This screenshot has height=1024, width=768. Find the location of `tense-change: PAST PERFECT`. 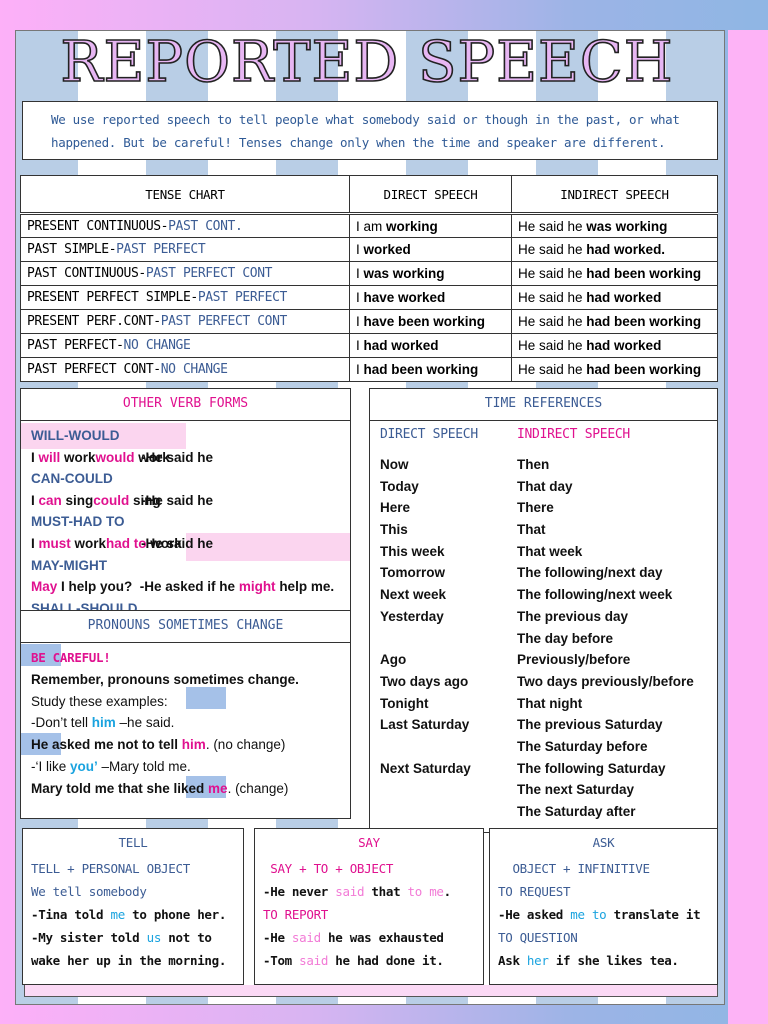

tense-change: PAST PERFECT is located at coordinates (161, 249).